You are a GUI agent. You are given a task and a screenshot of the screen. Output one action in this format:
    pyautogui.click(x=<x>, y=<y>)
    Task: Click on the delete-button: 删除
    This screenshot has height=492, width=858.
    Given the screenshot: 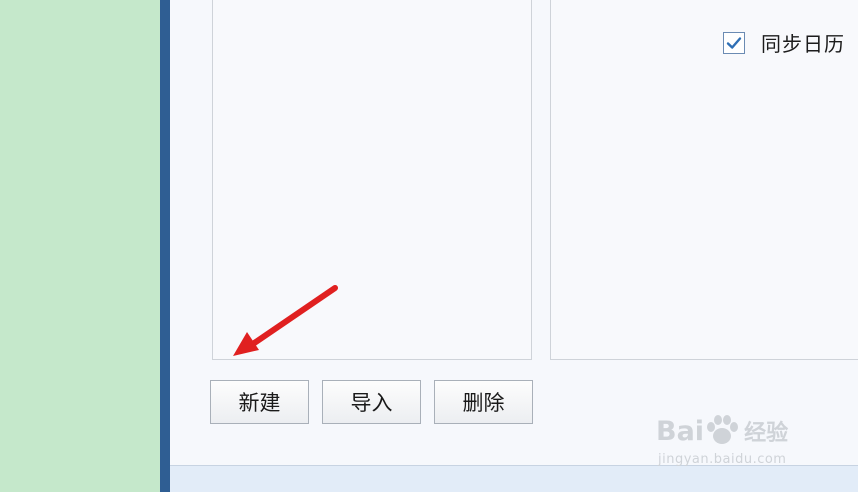 What is the action you would take?
    pyautogui.click(x=483, y=402)
    